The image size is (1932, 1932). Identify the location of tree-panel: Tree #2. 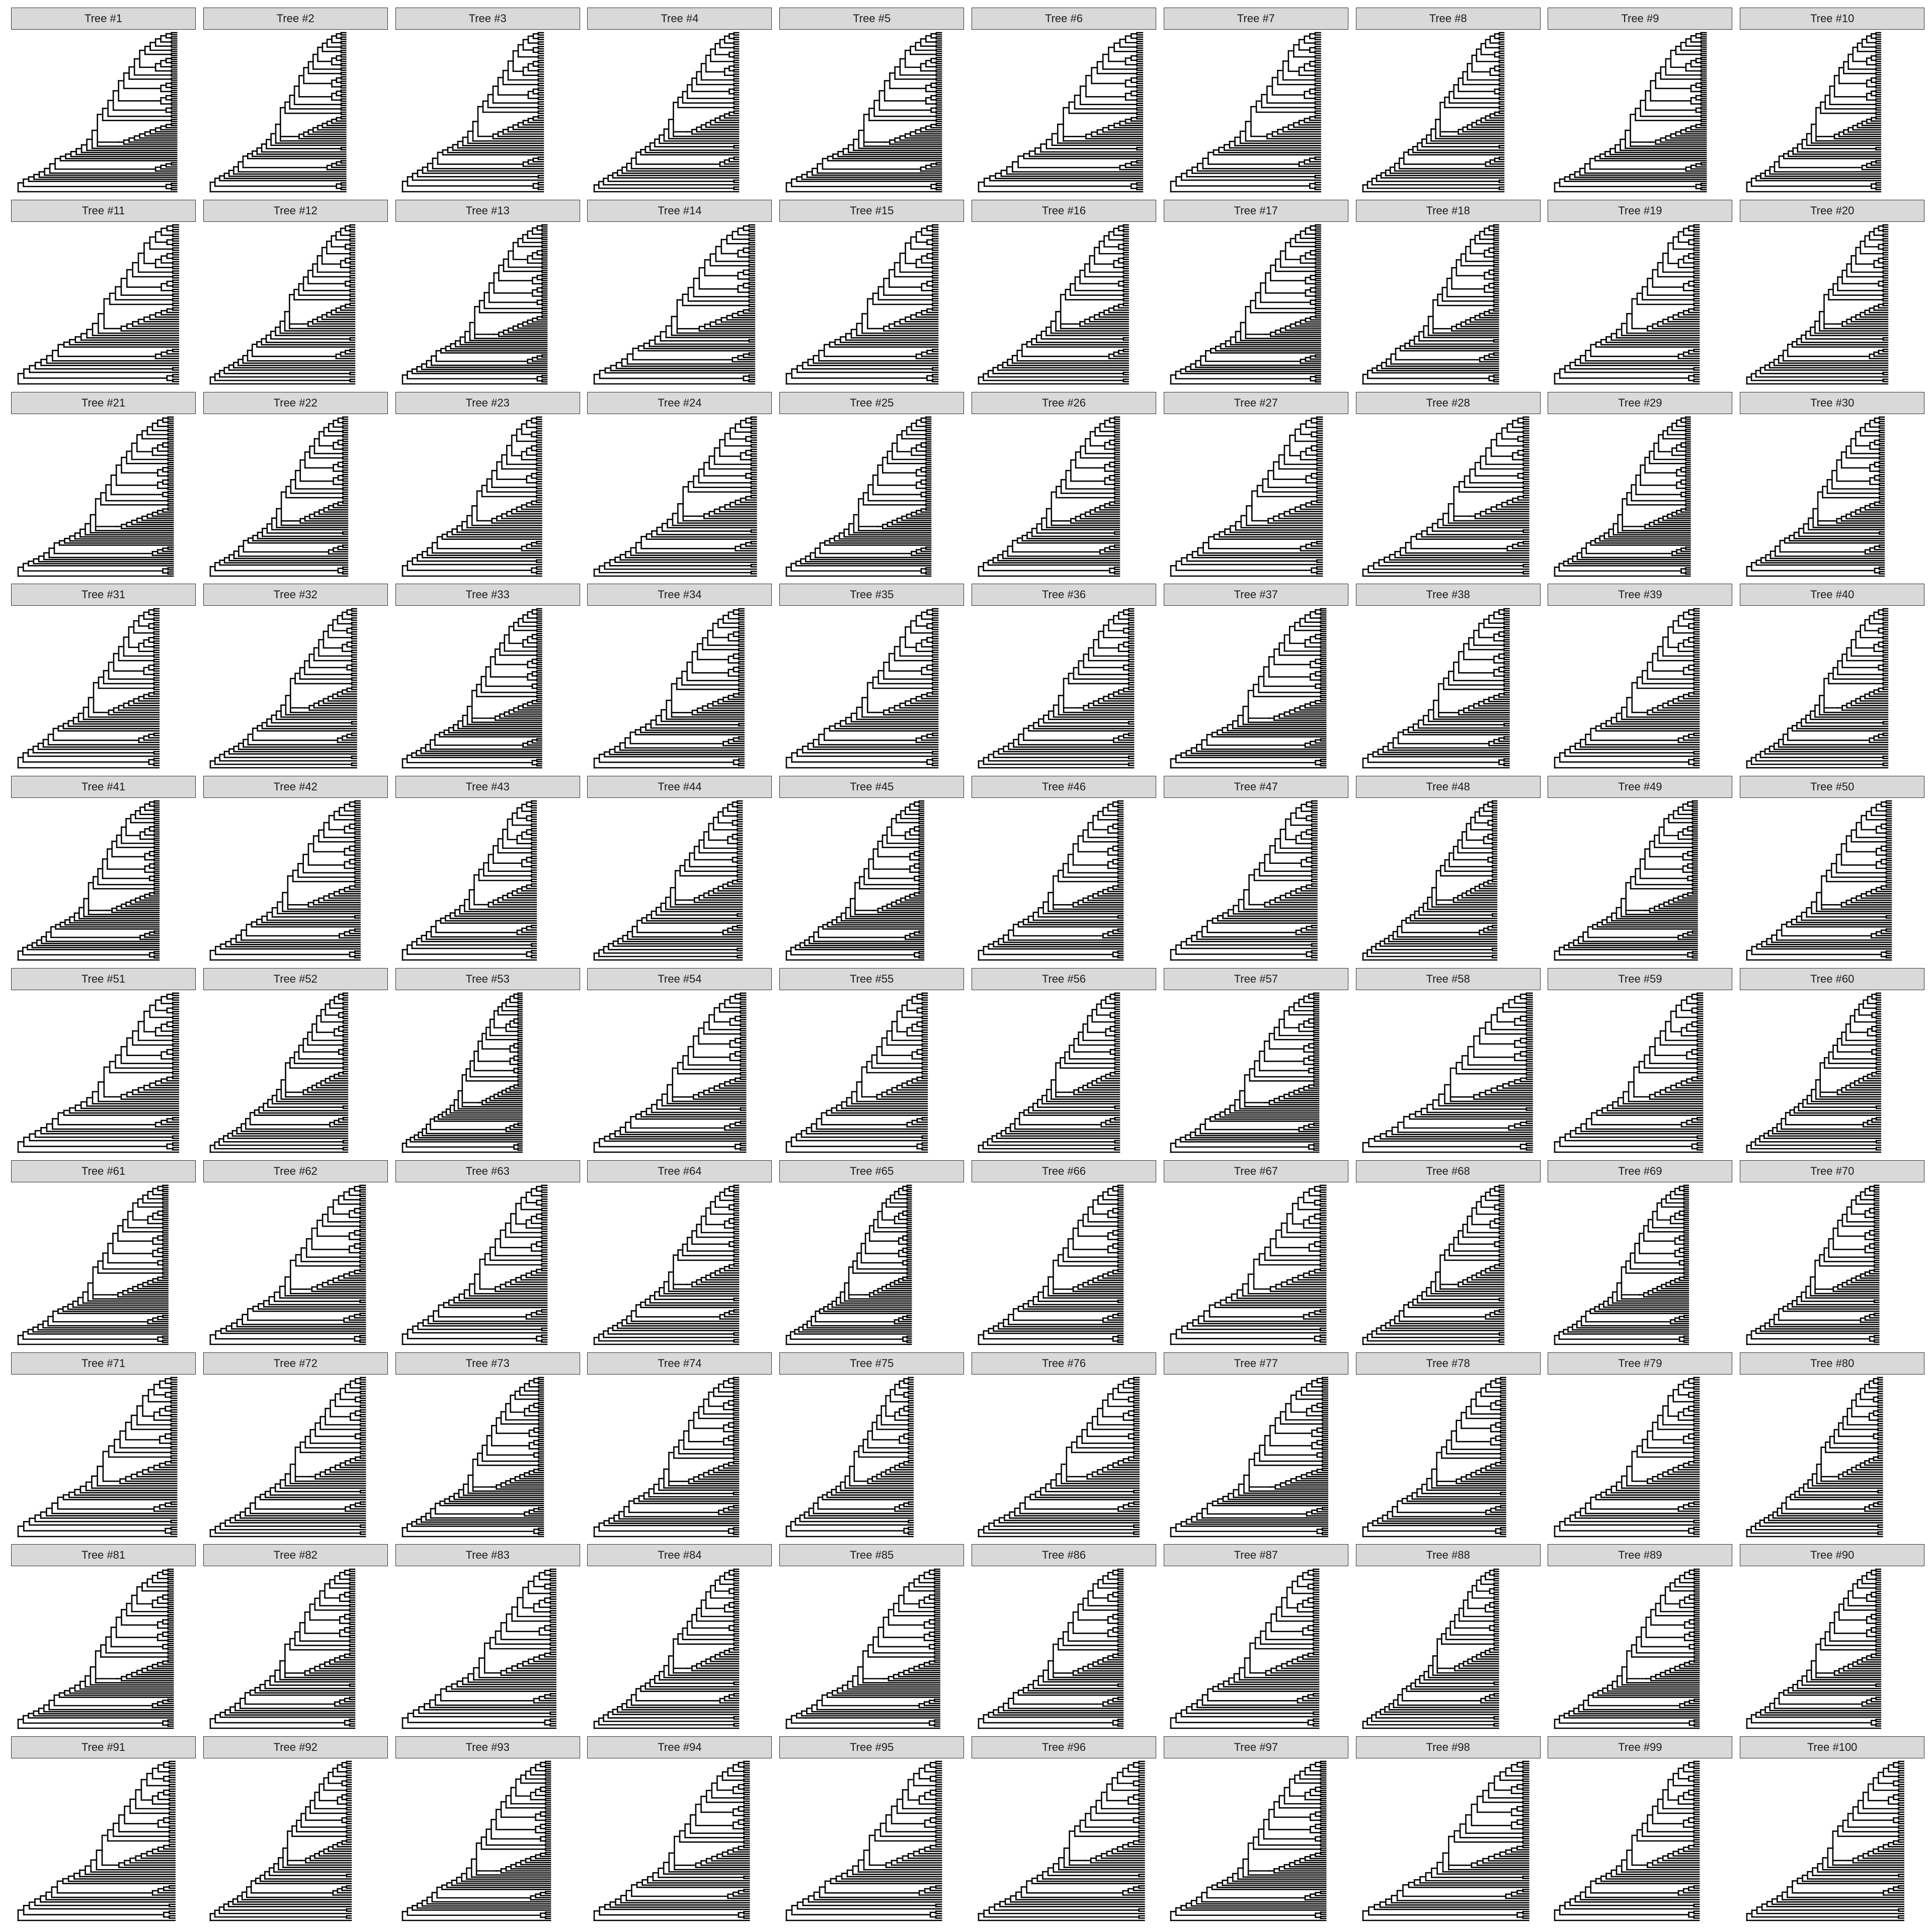
(295, 101).